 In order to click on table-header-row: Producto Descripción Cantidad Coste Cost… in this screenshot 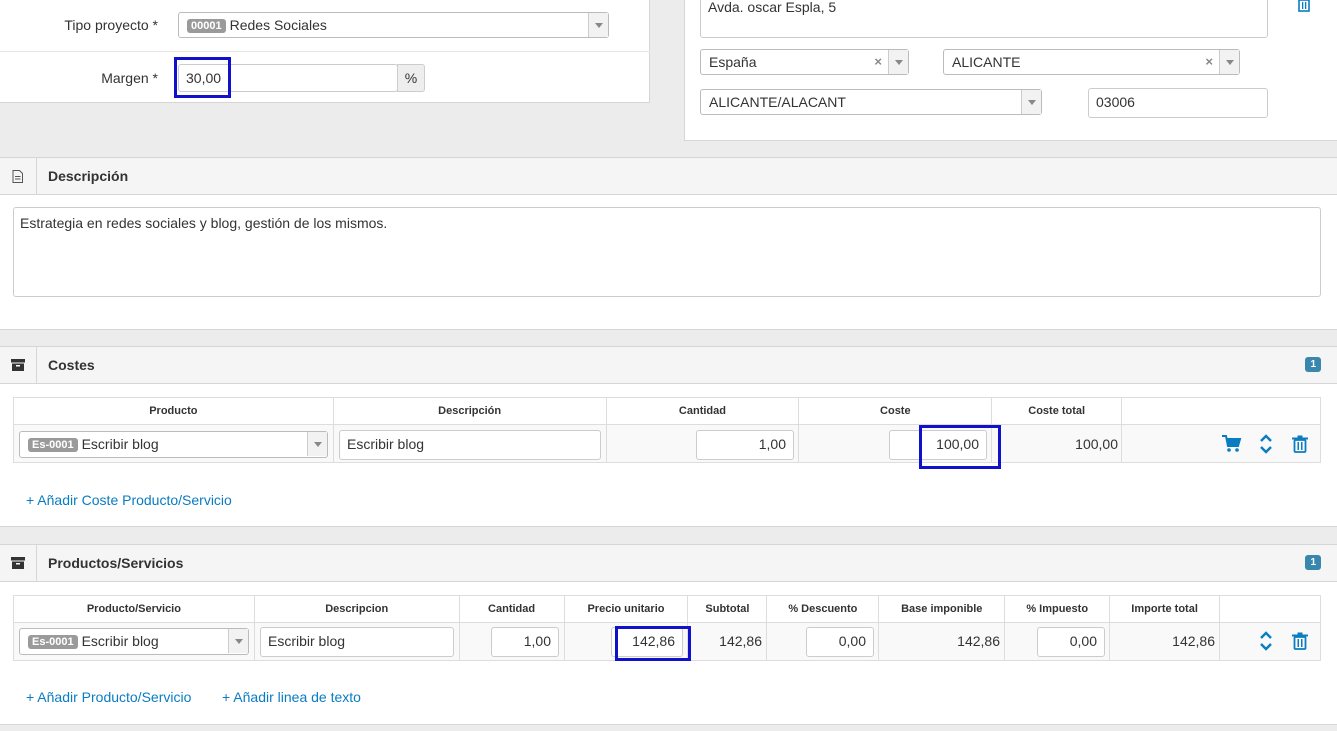, I will do `click(667, 411)`.